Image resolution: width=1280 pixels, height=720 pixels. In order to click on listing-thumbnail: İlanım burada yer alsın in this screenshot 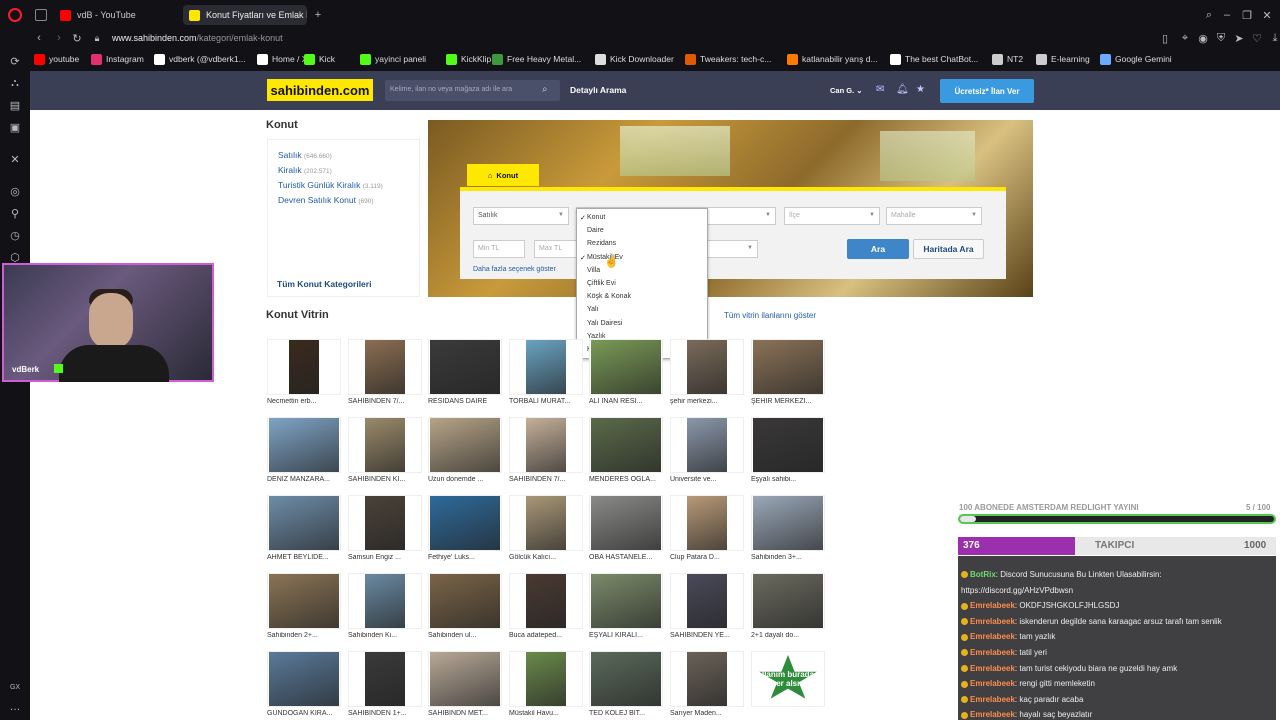, I will do `click(788, 679)`.